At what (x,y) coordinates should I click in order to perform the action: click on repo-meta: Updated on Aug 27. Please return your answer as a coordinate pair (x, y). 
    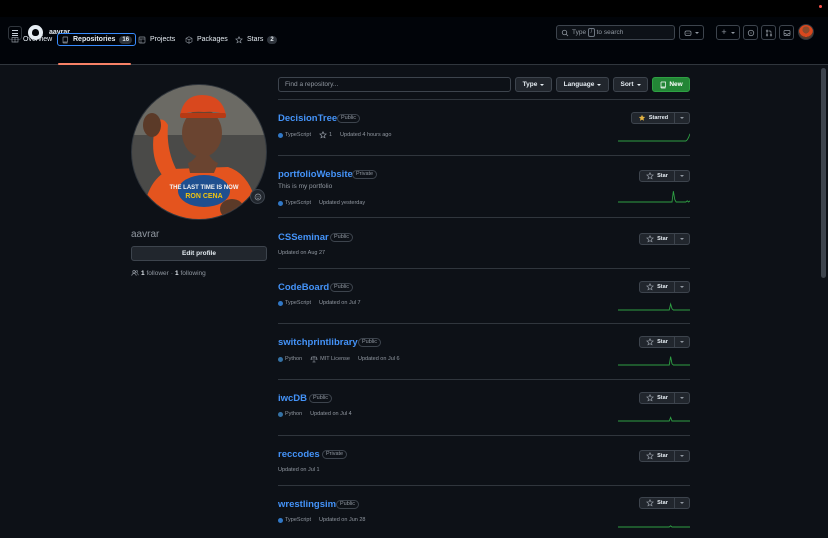
    Looking at the image, I should click on (301, 253).